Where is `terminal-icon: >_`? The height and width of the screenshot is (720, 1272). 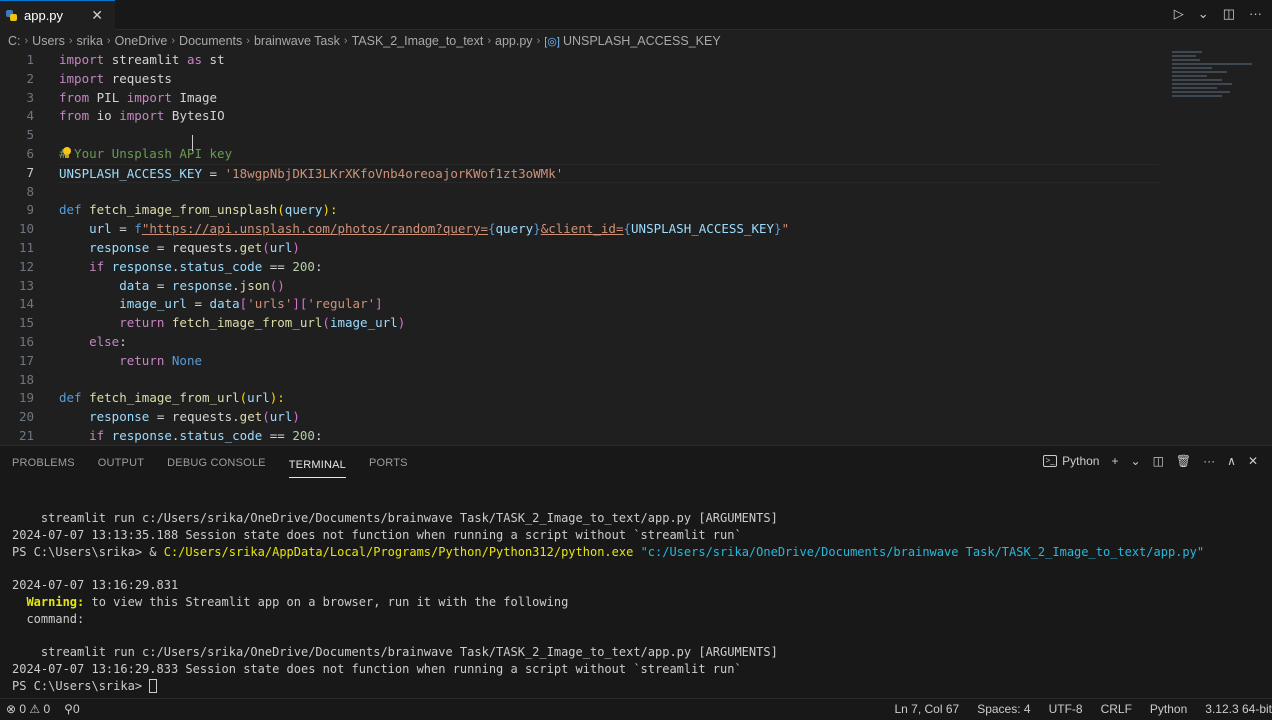
terminal-icon: >_ is located at coordinates (1050, 461).